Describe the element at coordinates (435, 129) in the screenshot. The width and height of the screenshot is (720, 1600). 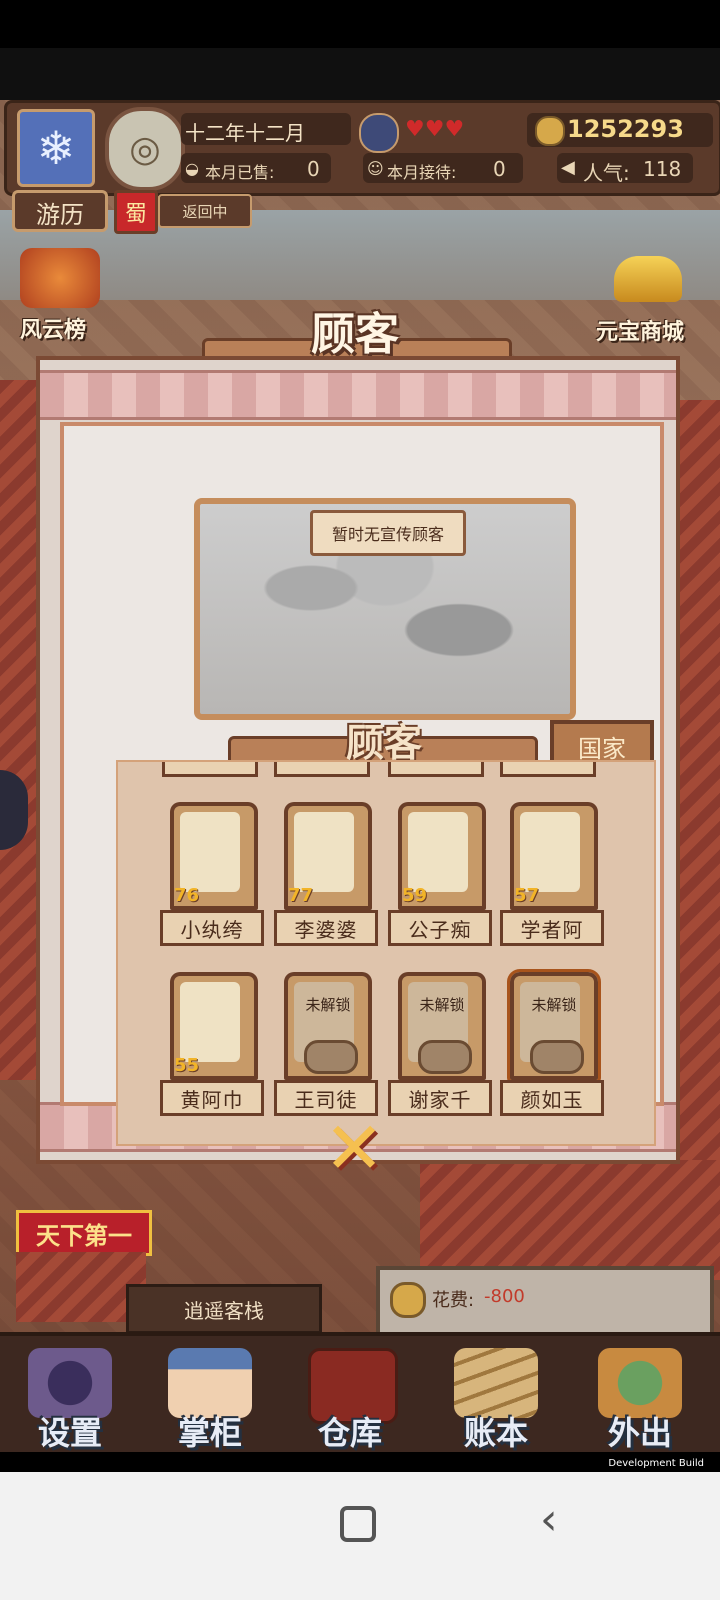
I see `hearts: ♥♥♥` at that location.